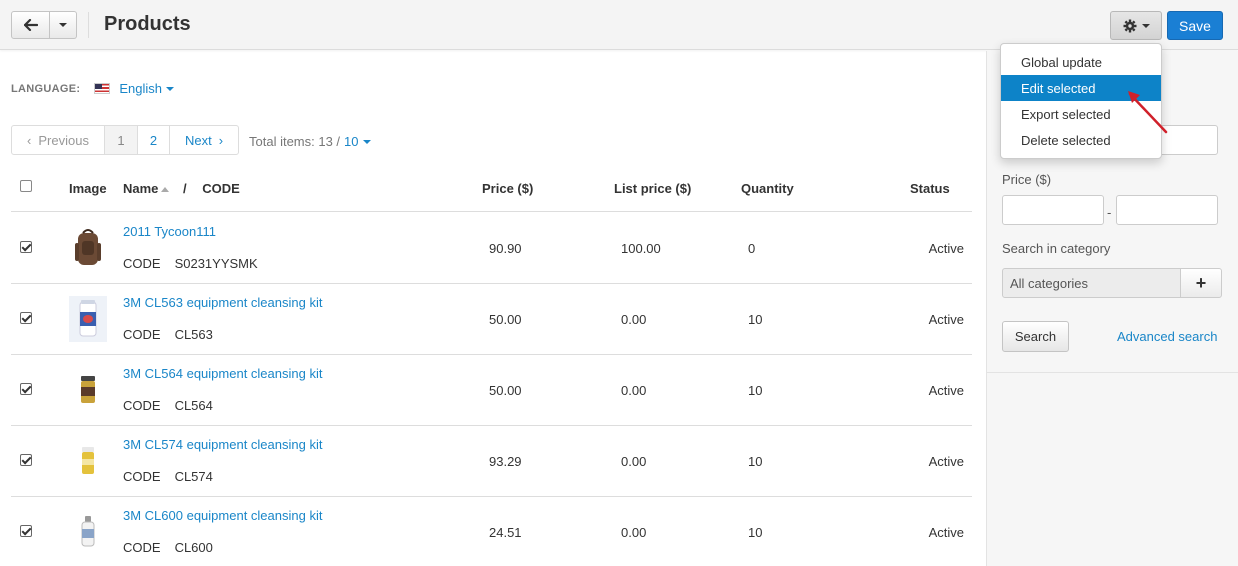  I want to click on price-value: 24.51, so click(505, 532).